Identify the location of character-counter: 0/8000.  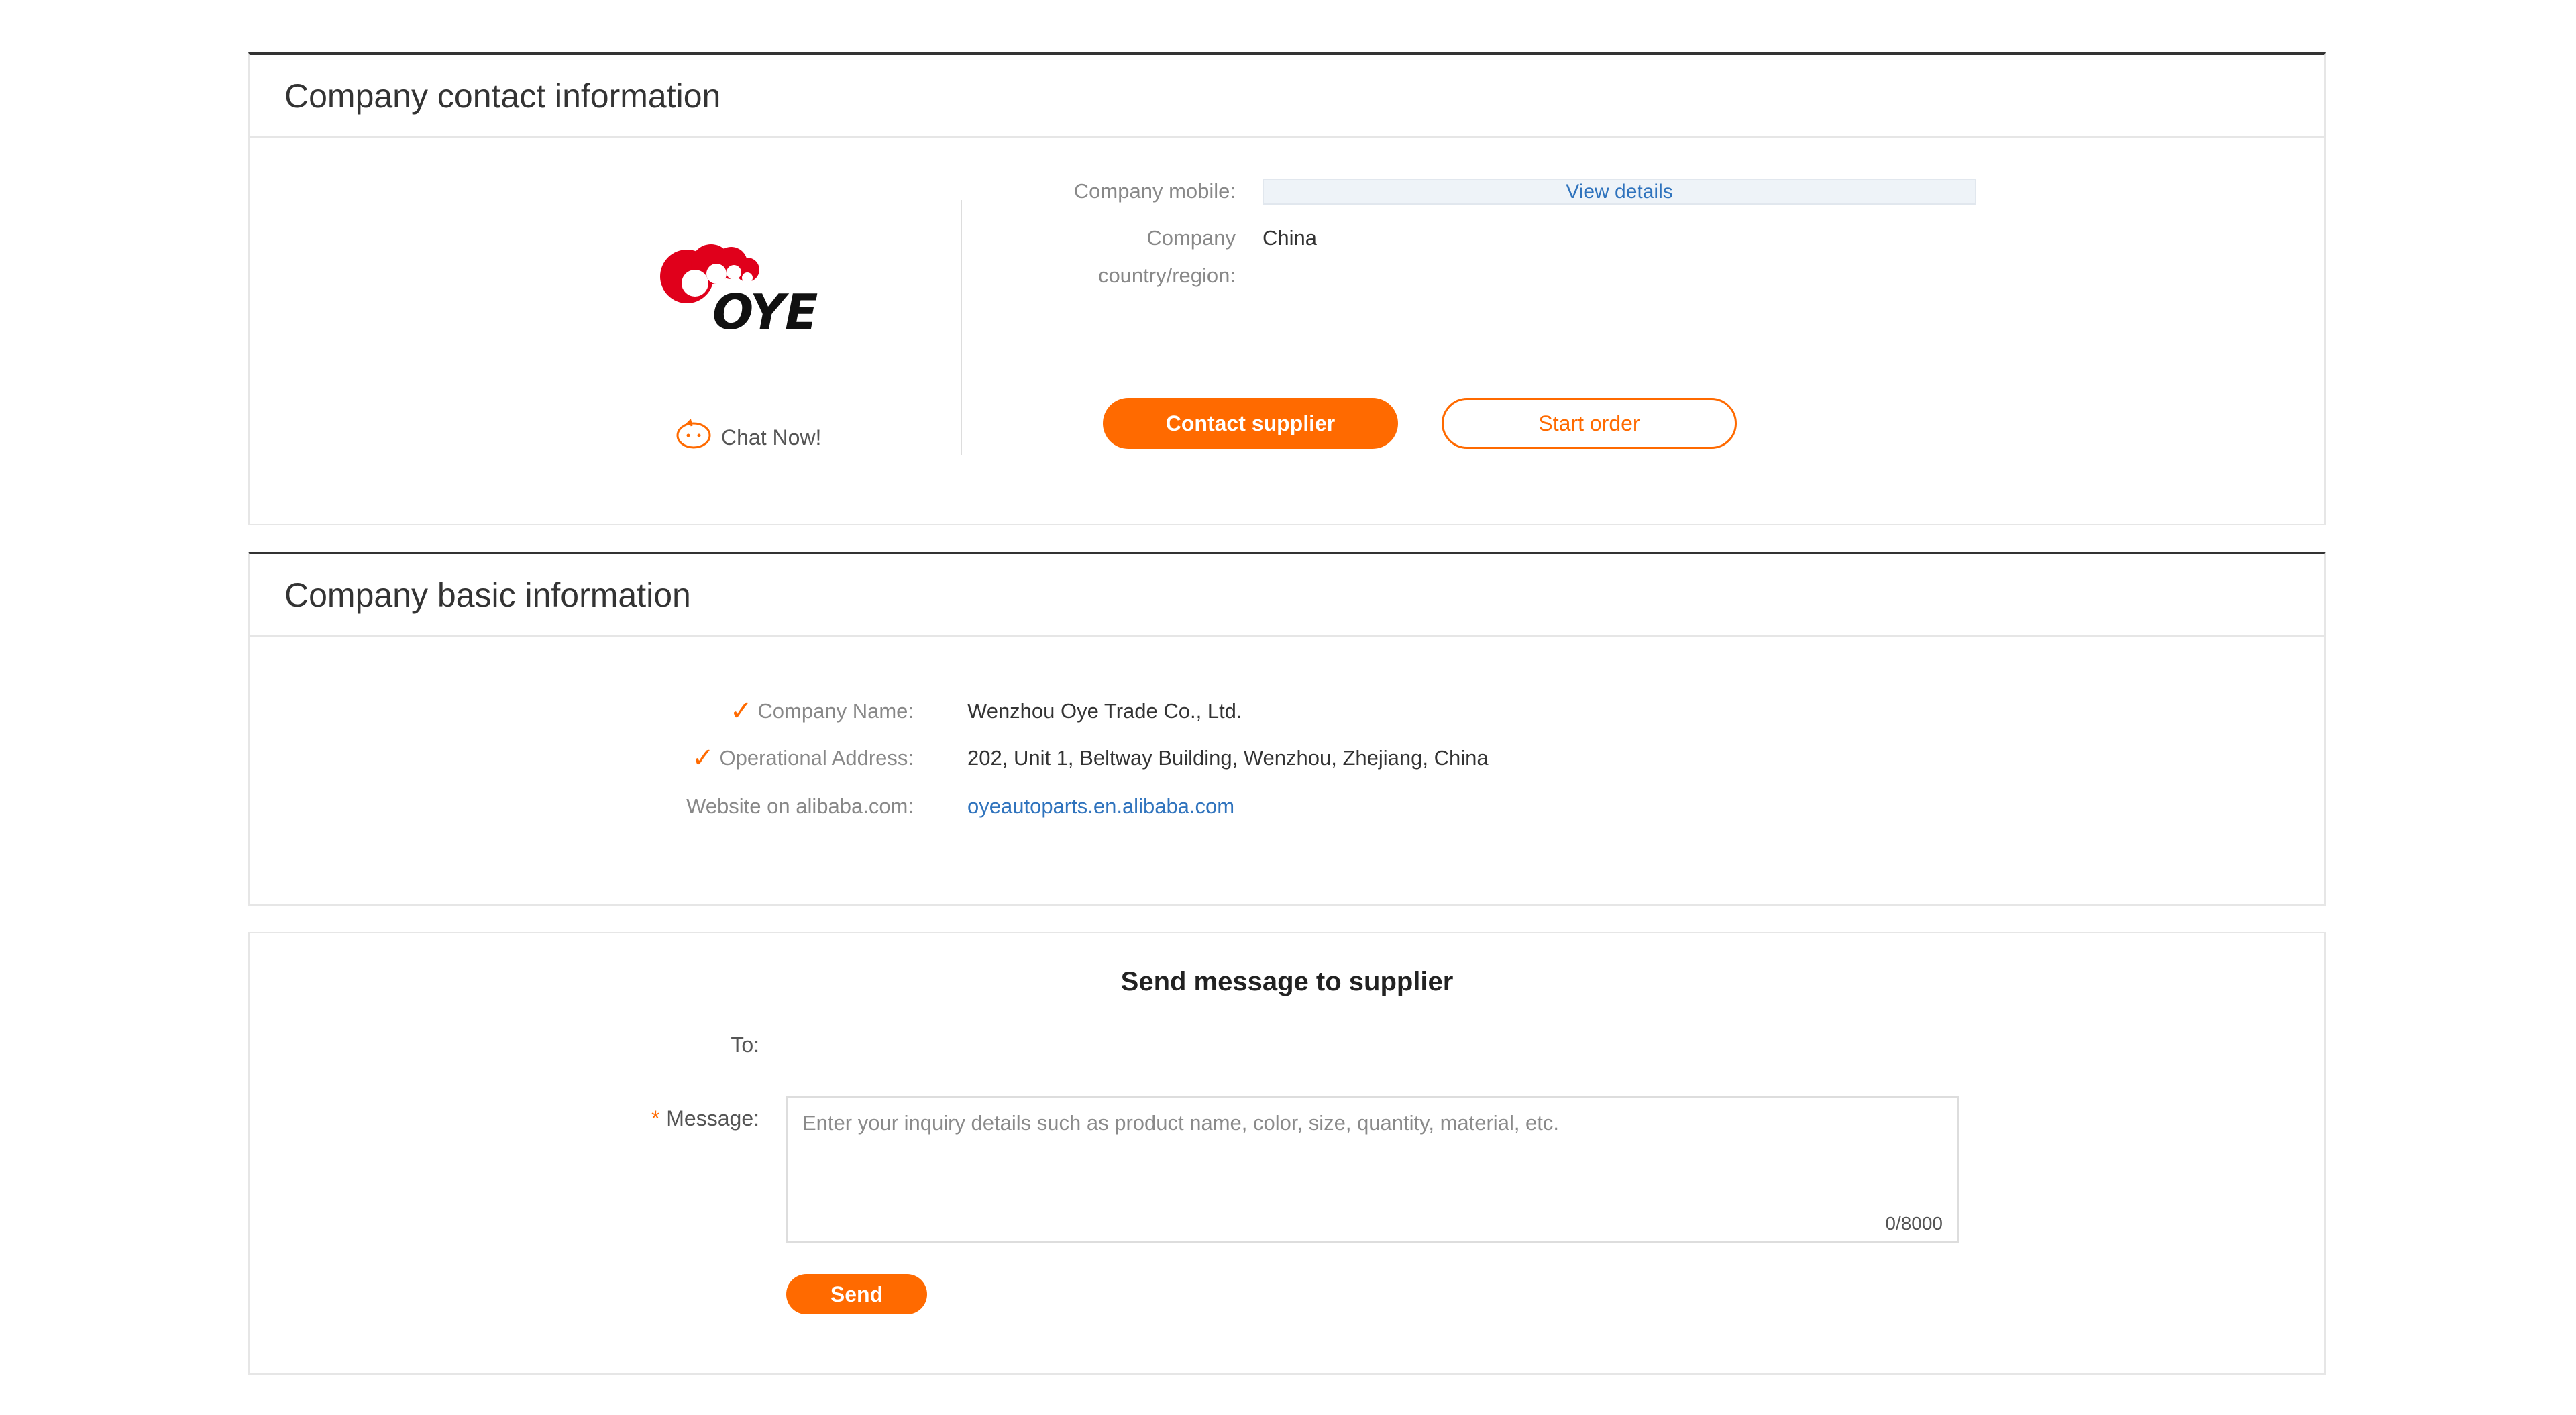
(1914, 1223).